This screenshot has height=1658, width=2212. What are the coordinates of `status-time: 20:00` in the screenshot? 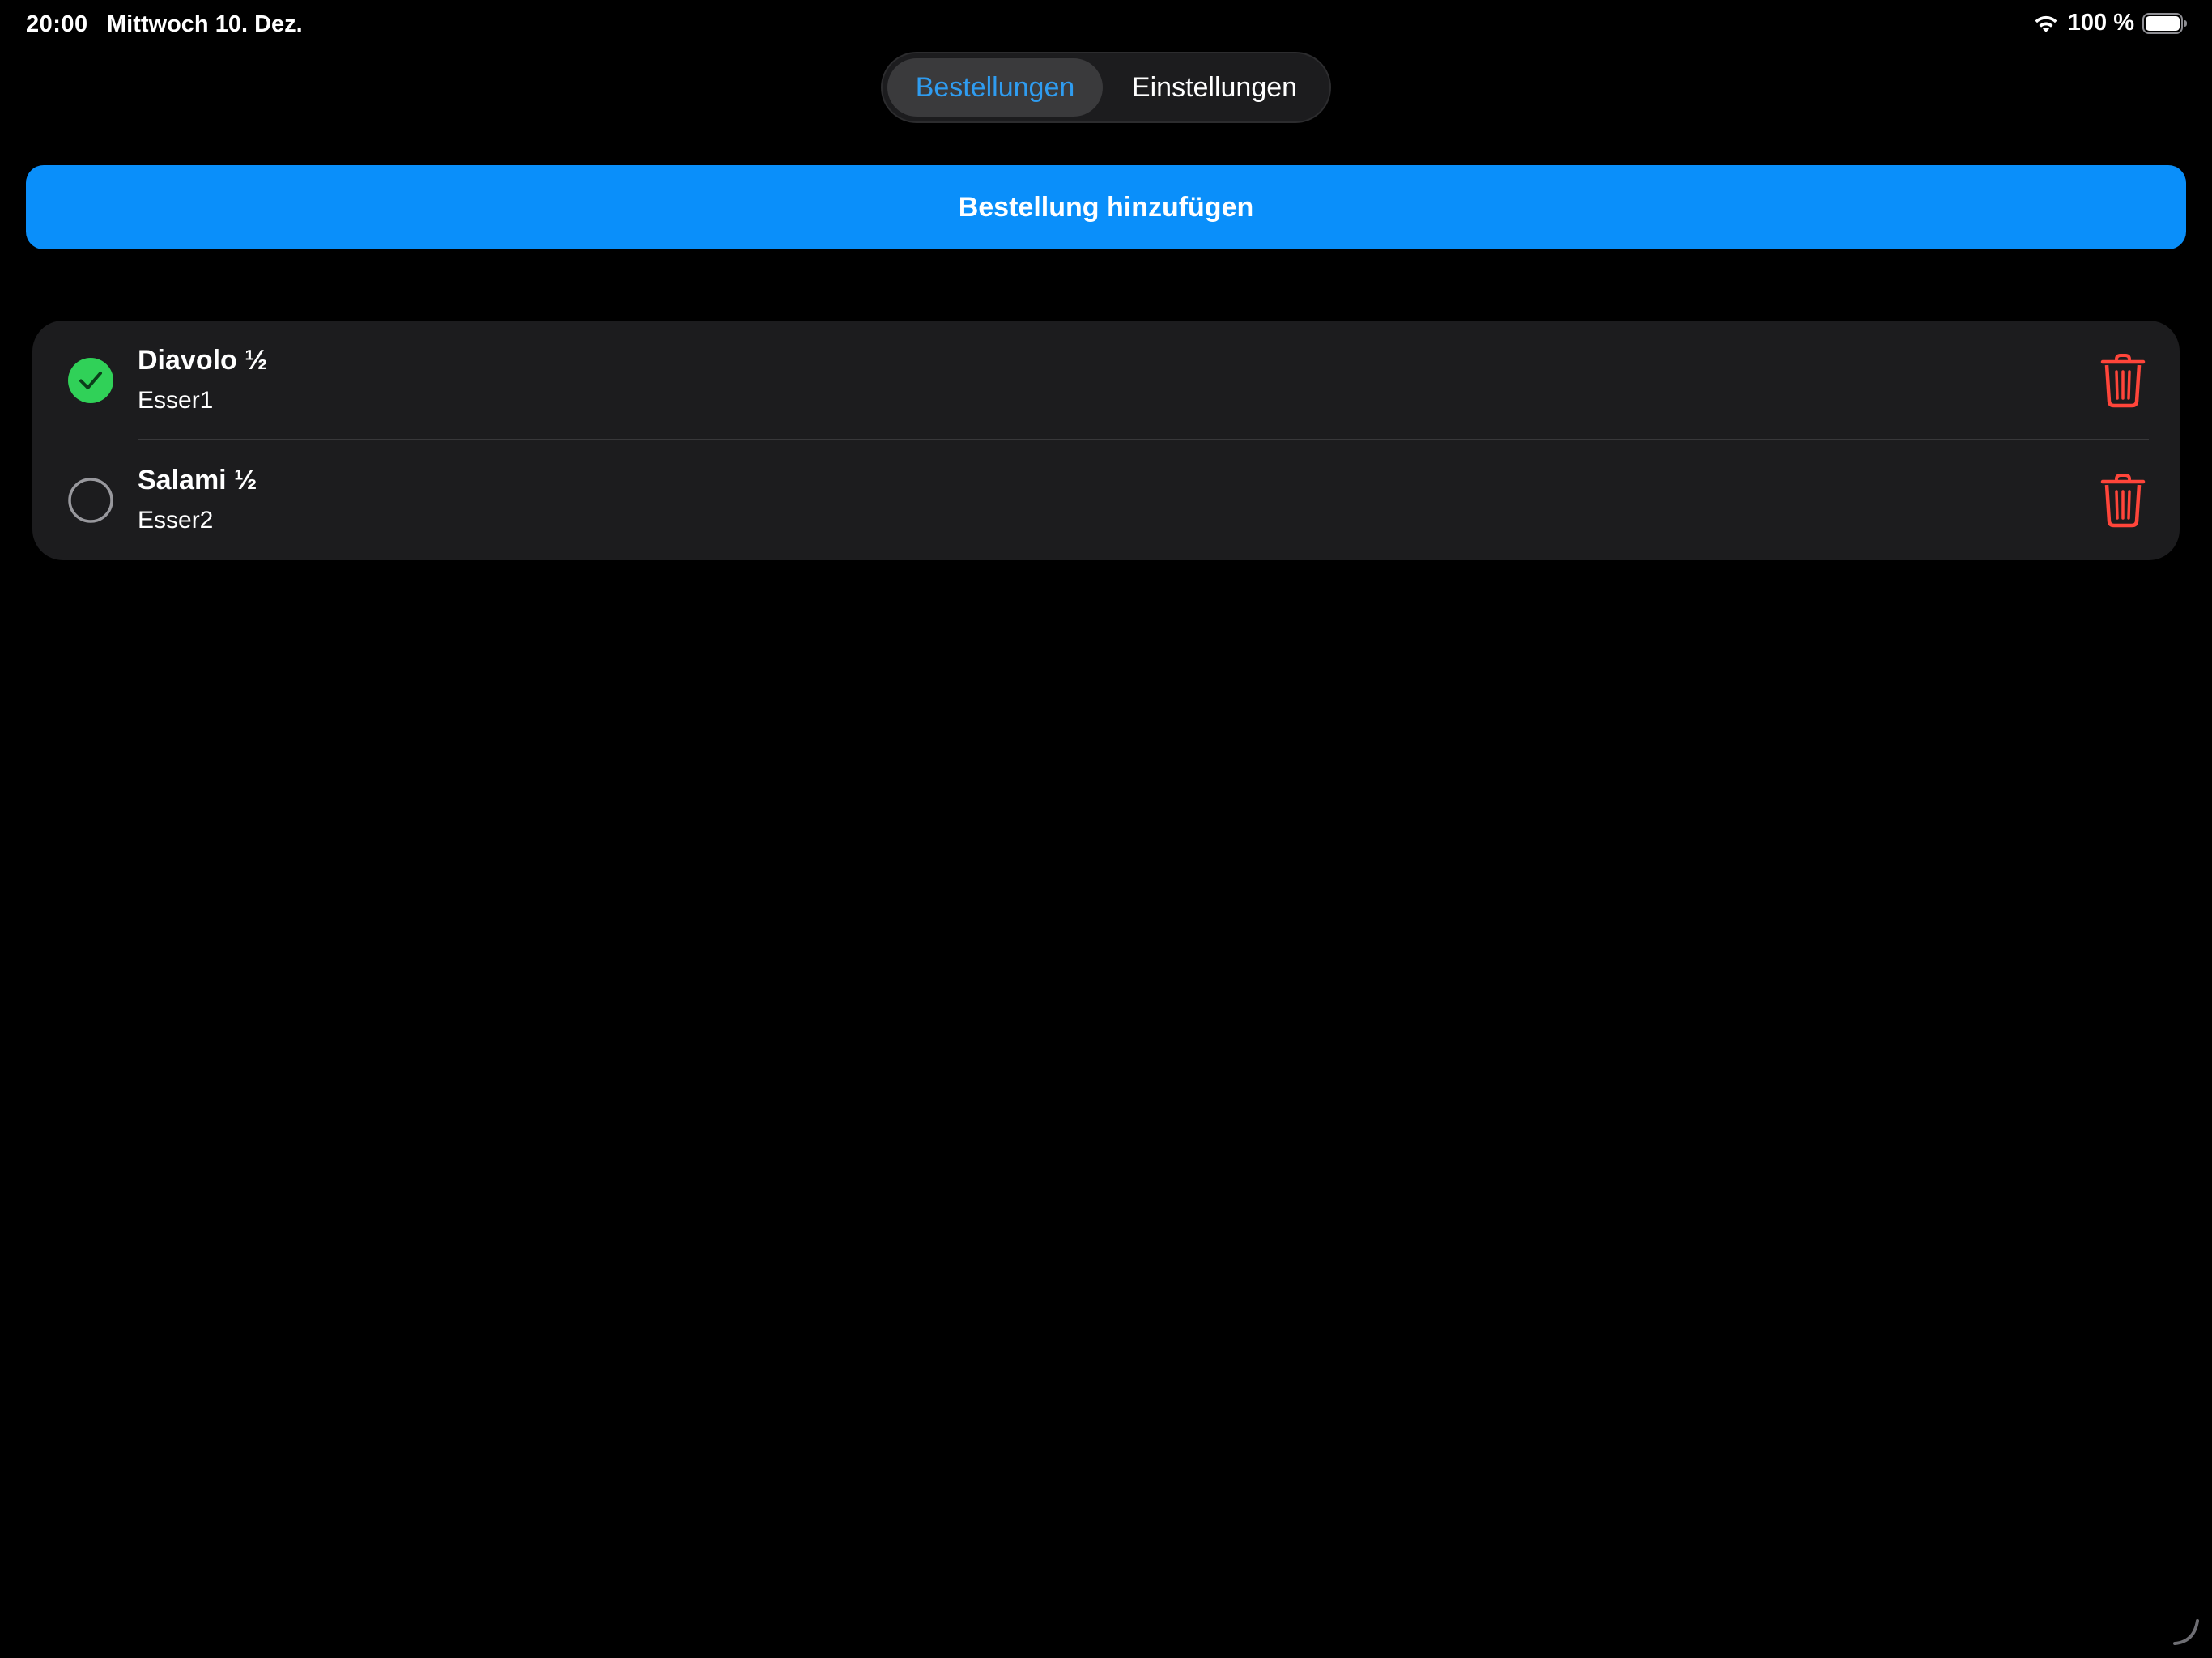 It's located at (57, 24).